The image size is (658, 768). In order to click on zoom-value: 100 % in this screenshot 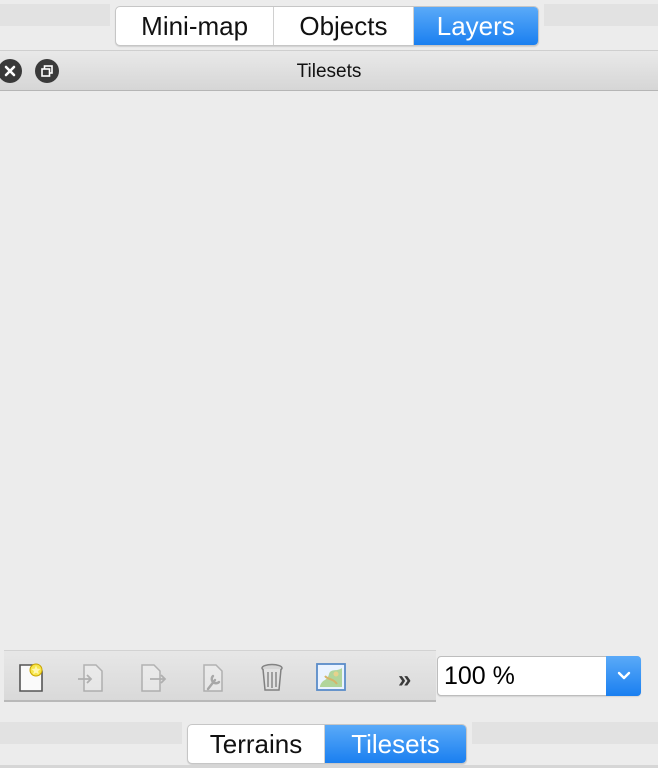, I will do `click(479, 676)`.